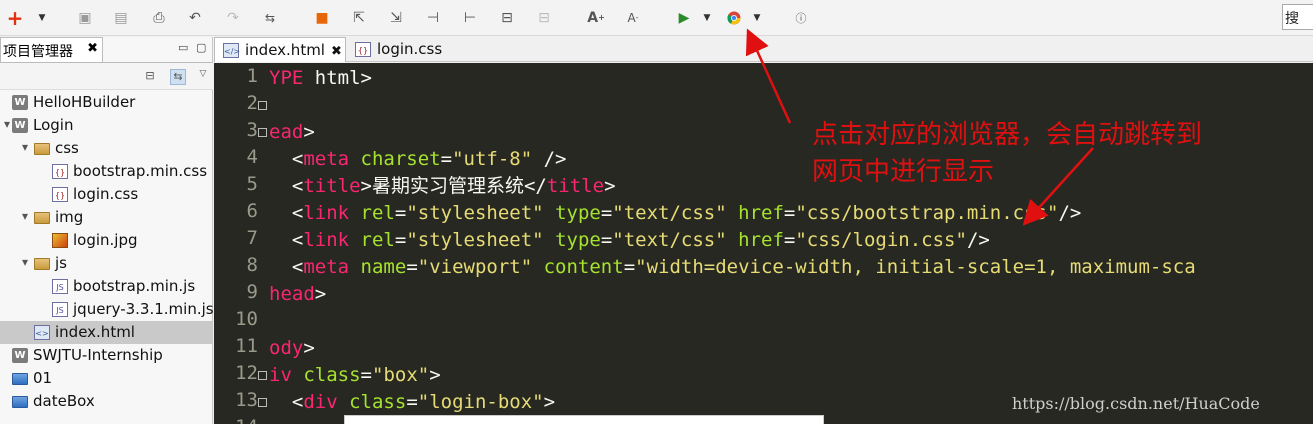 This screenshot has height=424, width=1313. What do you see at coordinates (53, 125) in the screenshot?
I see `tree-node-label: Login` at bounding box center [53, 125].